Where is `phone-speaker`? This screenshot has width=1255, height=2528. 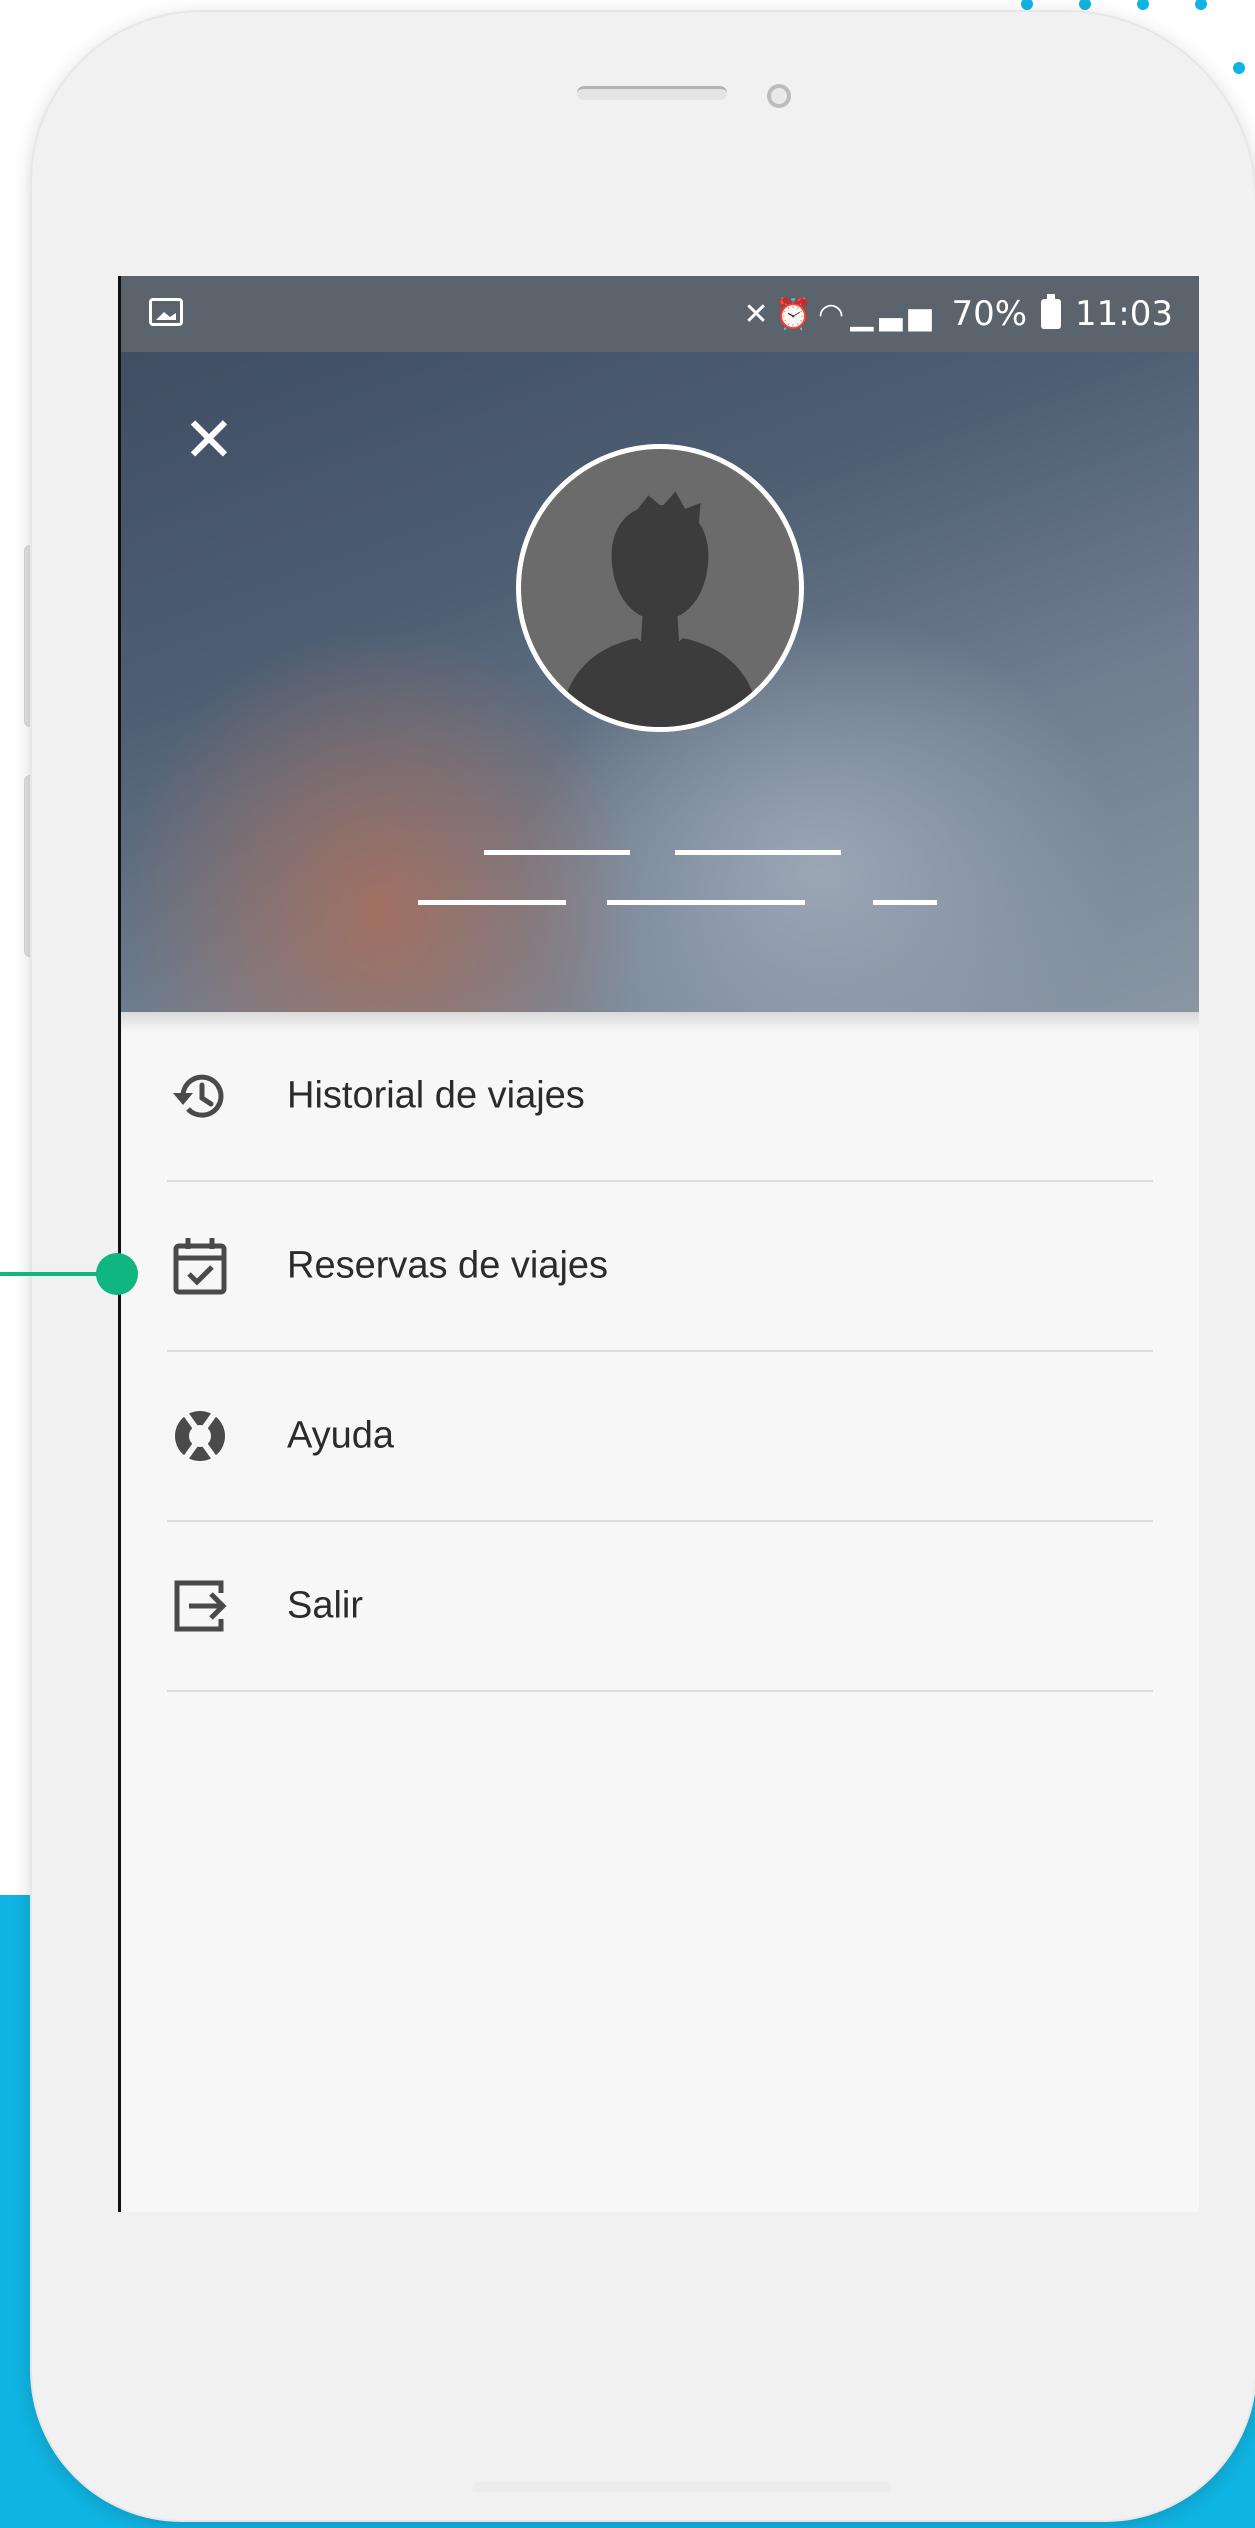 phone-speaker is located at coordinates (652, 93).